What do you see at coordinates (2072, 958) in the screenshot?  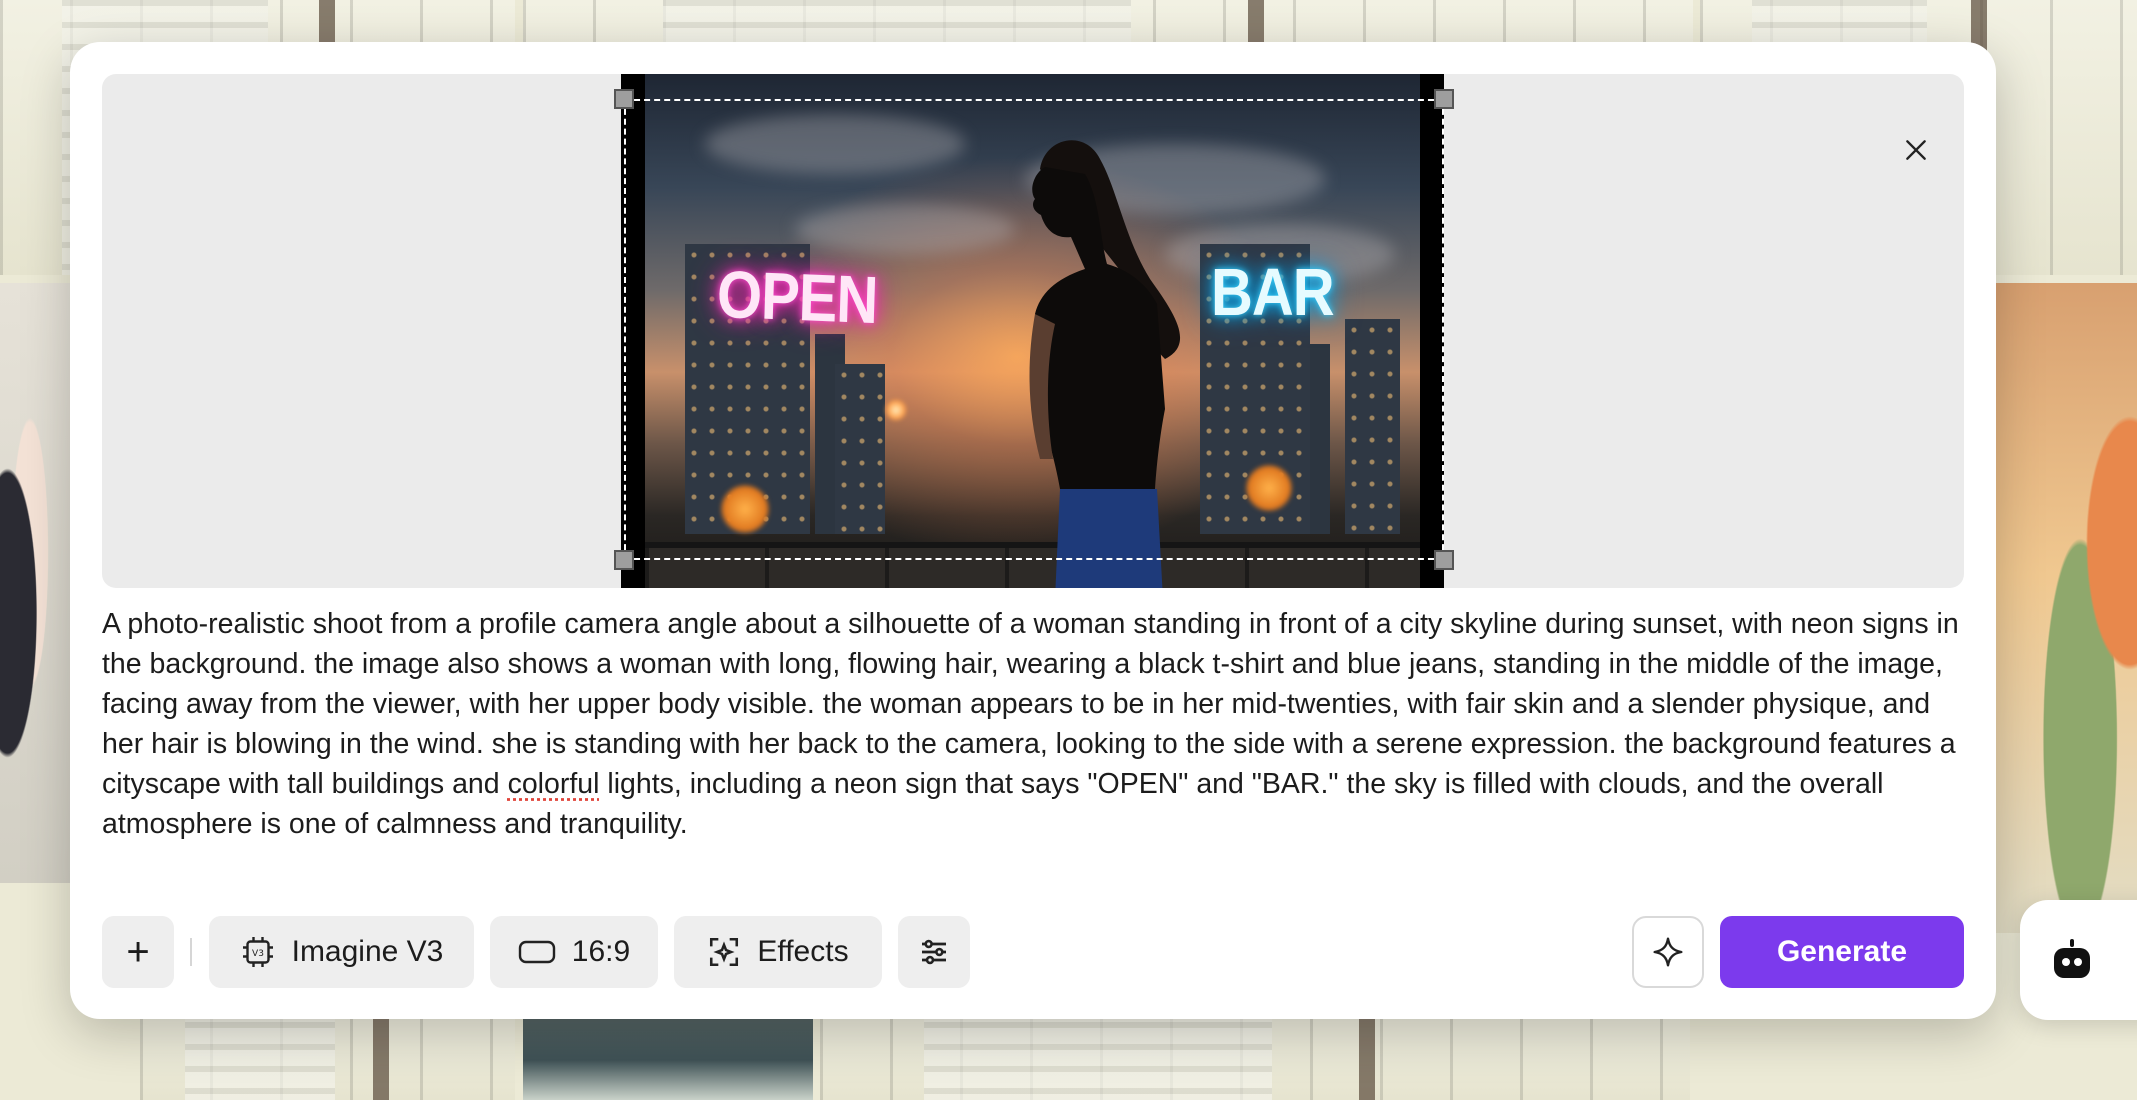 I see `robot-icon` at bounding box center [2072, 958].